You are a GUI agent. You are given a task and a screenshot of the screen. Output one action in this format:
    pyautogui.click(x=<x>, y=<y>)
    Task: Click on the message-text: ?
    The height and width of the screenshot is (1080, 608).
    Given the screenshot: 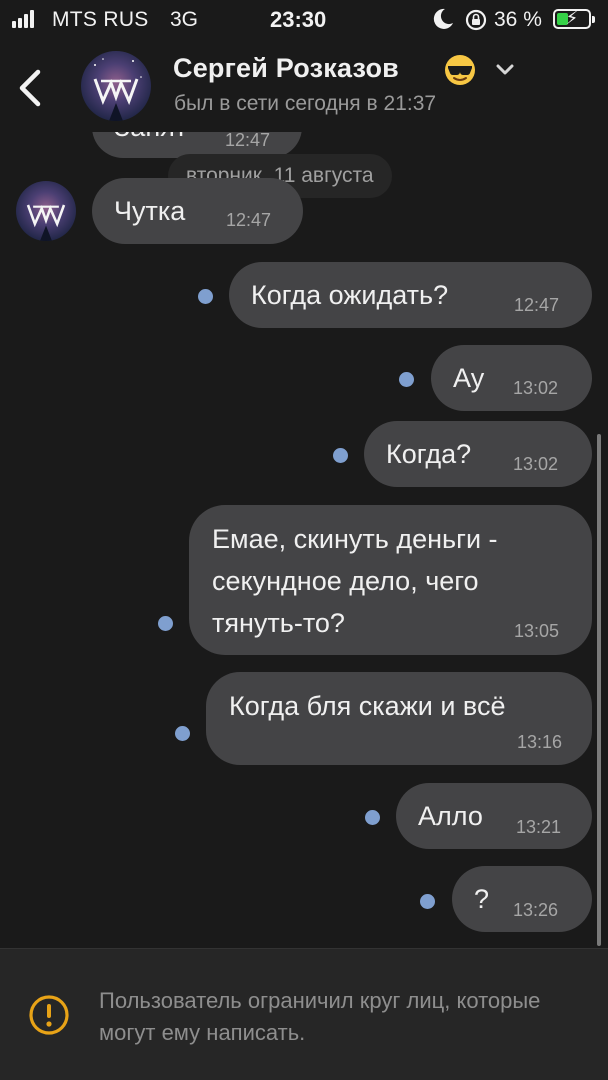 What is the action you would take?
    pyautogui.click(x=482, y=899)
    